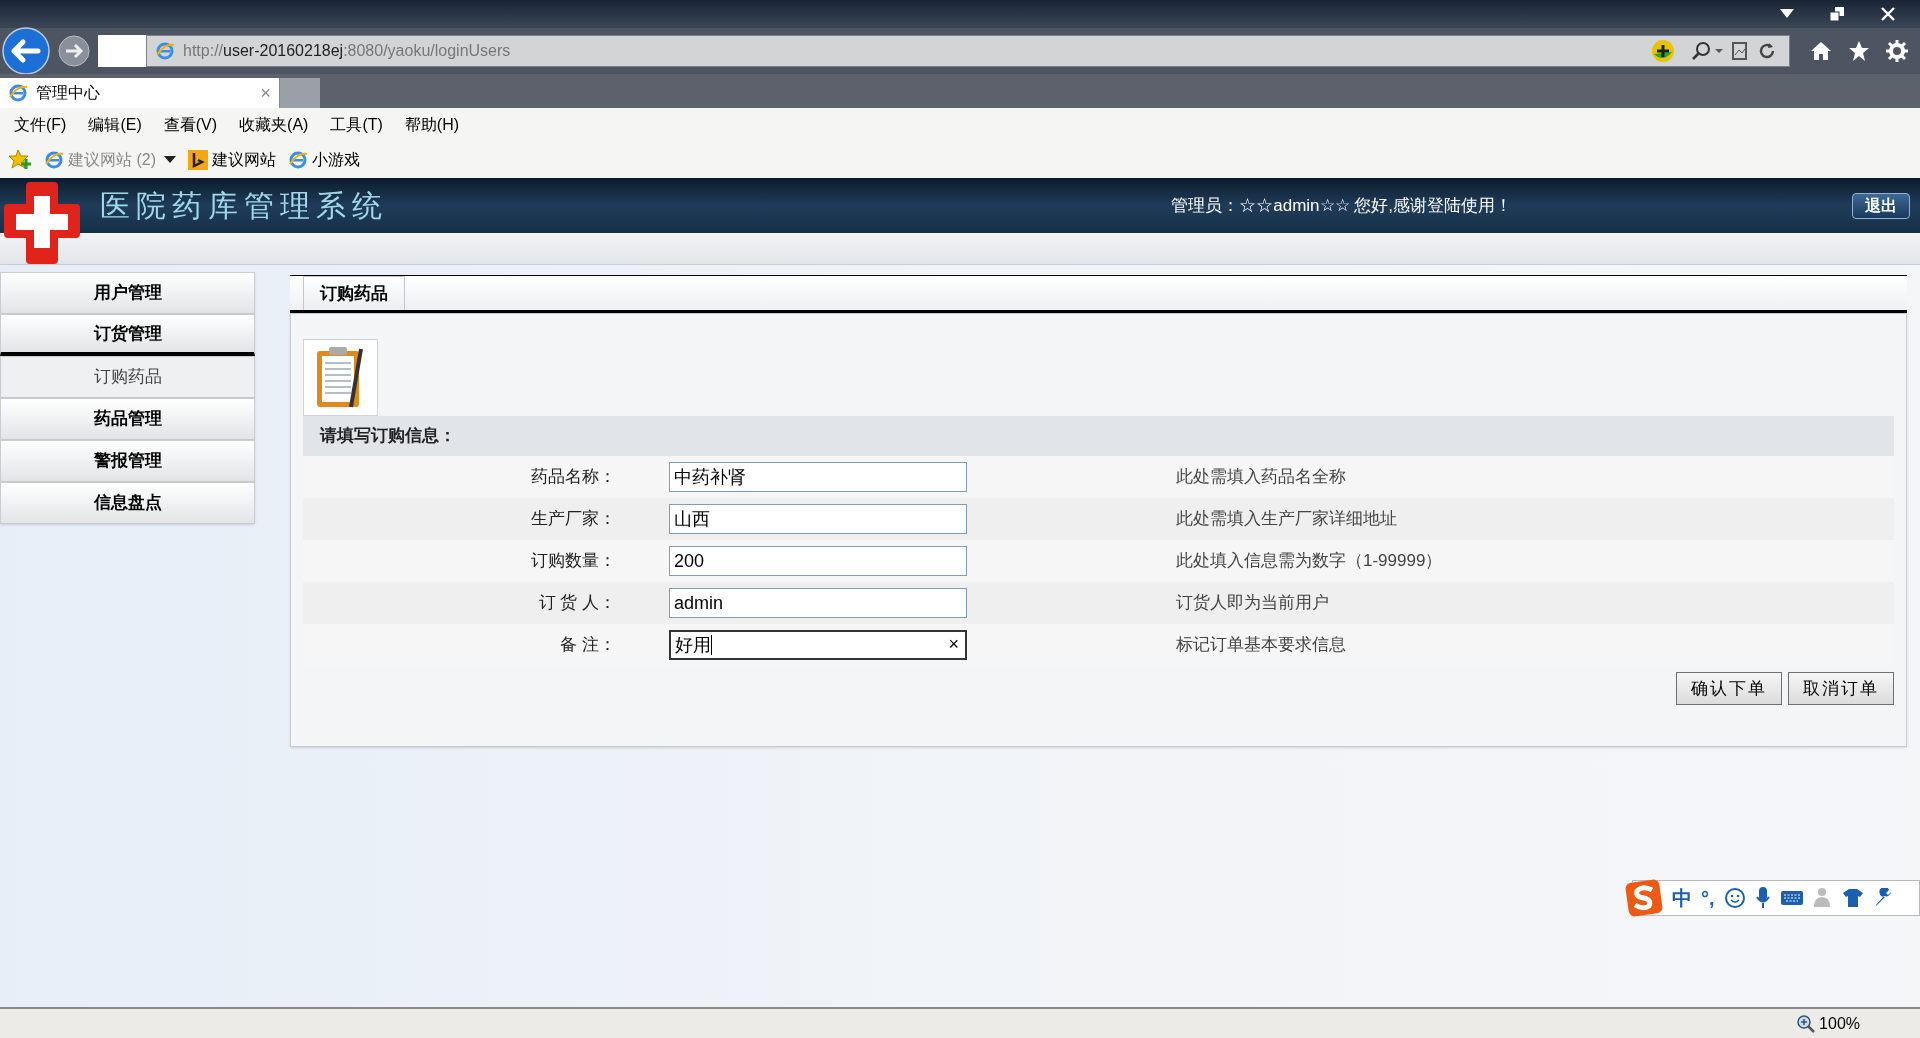  Describe the element at coordinates (244, 160) in the screenshot. I see `favorite-link: 建议网站` at that location.